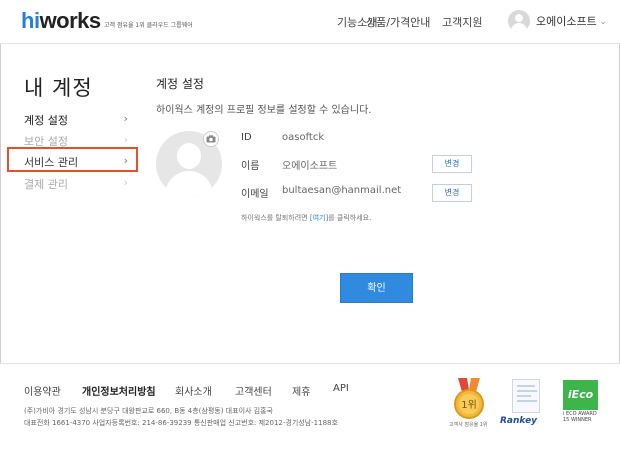  Describe the element at coordinates (46, 184) in the screenshot. I see `sidebar-item-label: 결제 관리` at that location.